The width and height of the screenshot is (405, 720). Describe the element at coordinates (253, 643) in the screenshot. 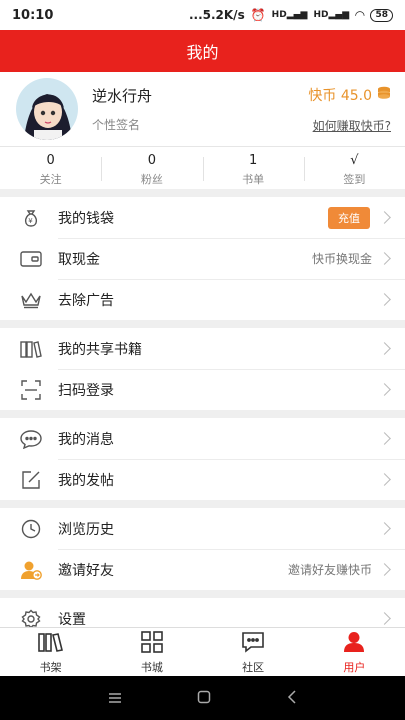

I see `community-chat-icon` at that location.